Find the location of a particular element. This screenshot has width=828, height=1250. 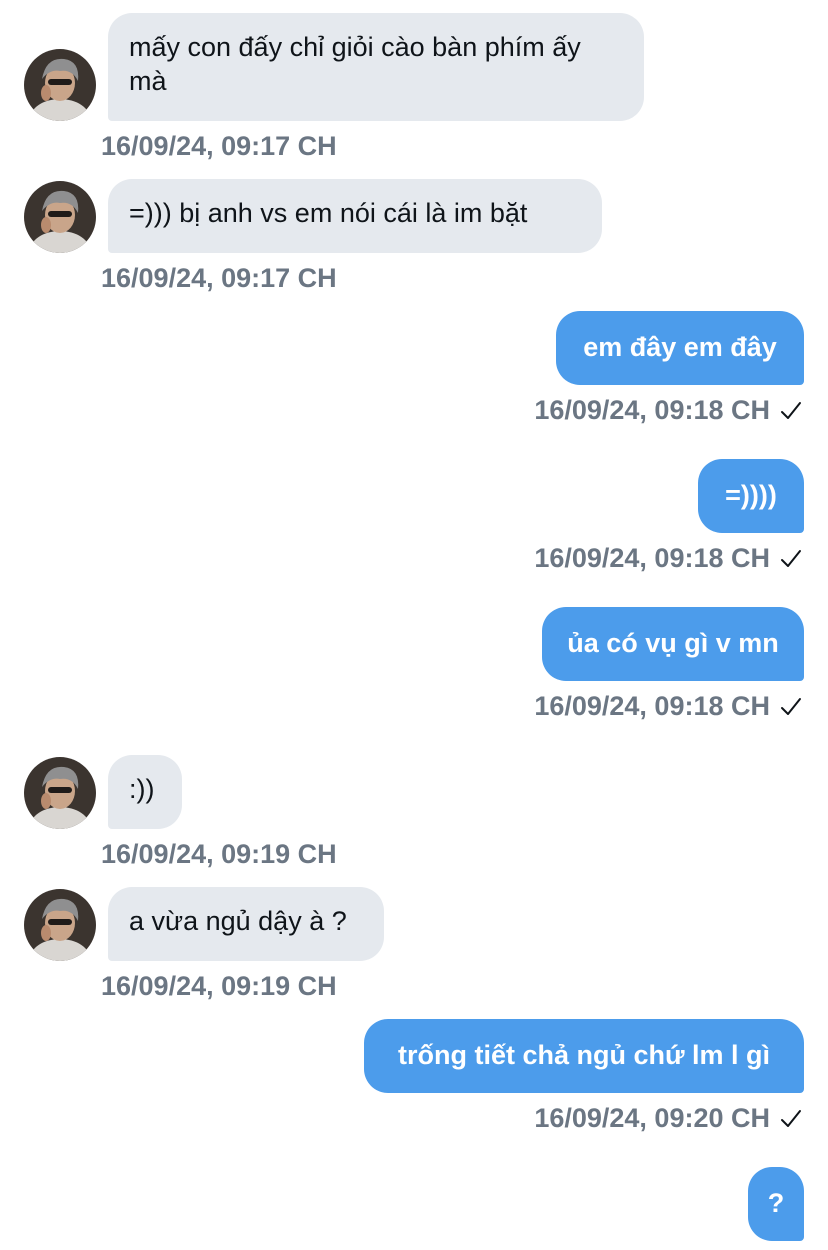

message-text: =)))) is located at coordinates (751, 495).